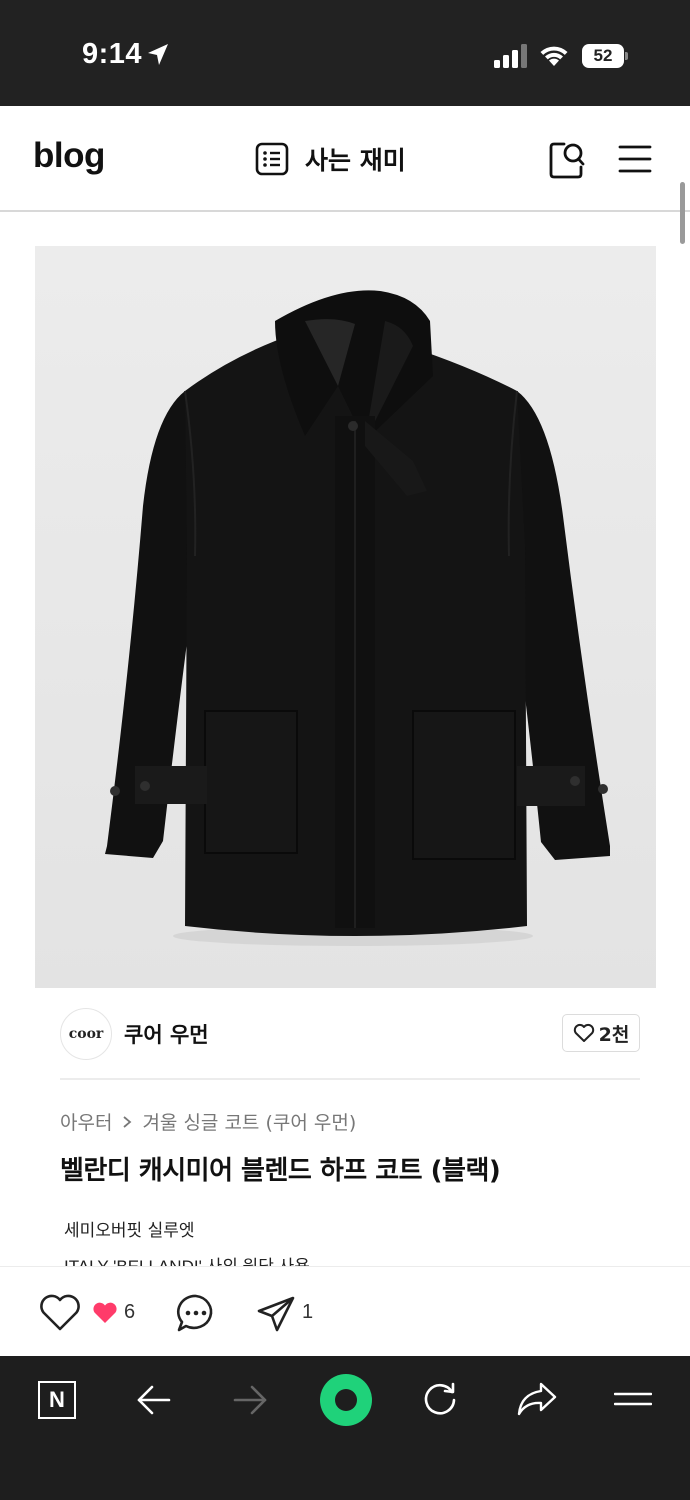  Describe the element at coordinates (355, 160) in the screenshot. I see `category-label: 사는 재미` at that location.